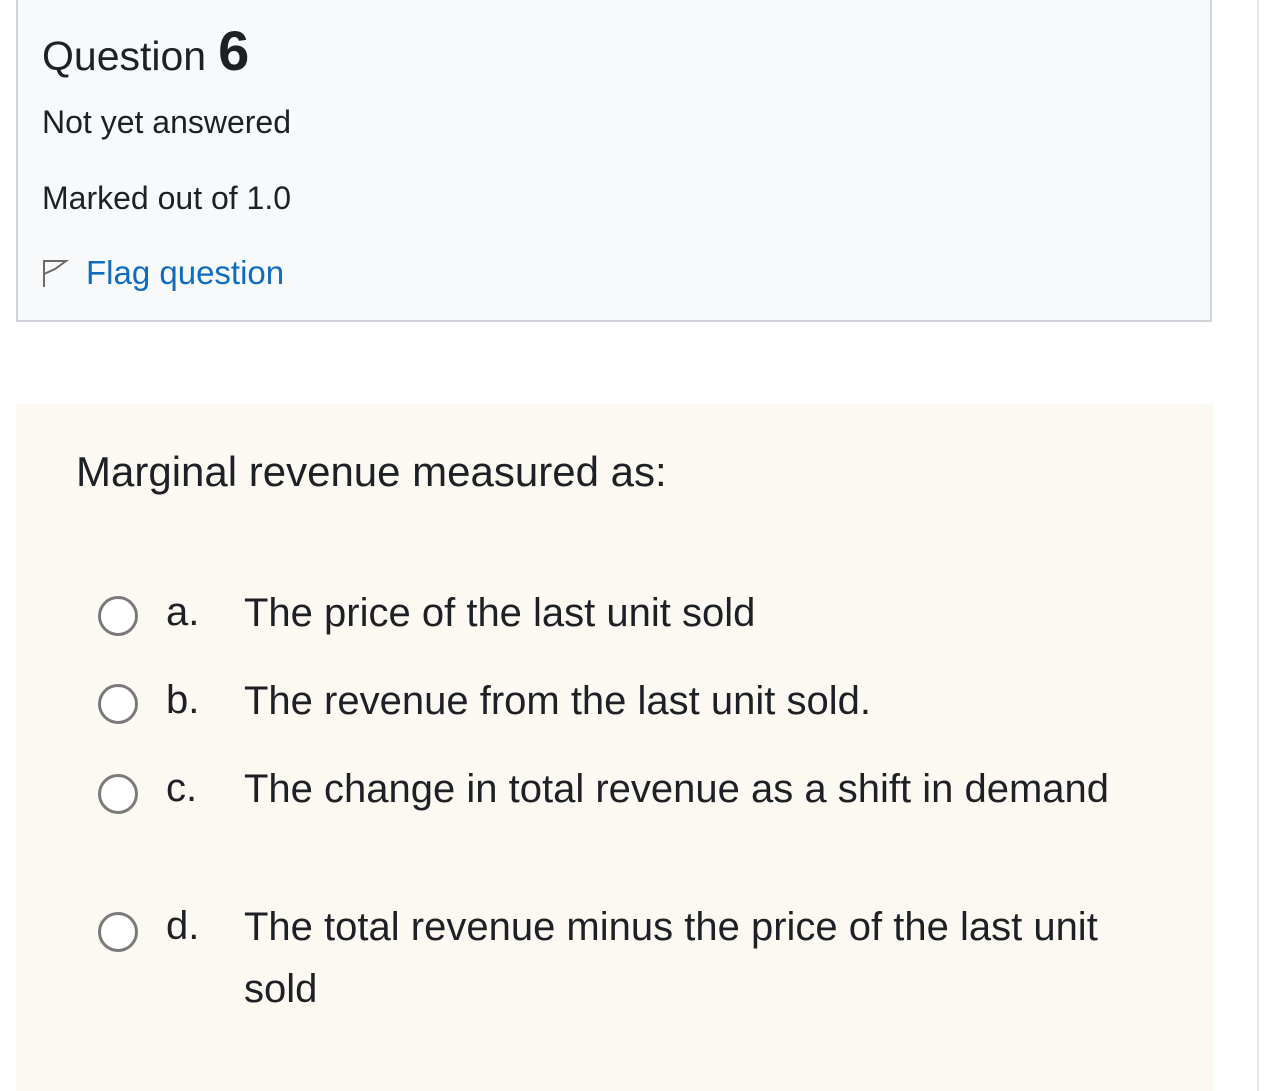 The height and width of the screenshot is (1091, 1269). What do you see at coordinates (118, 704) in the screenshot?
I see `answer-radio-b` at bounding box center [118, 704].